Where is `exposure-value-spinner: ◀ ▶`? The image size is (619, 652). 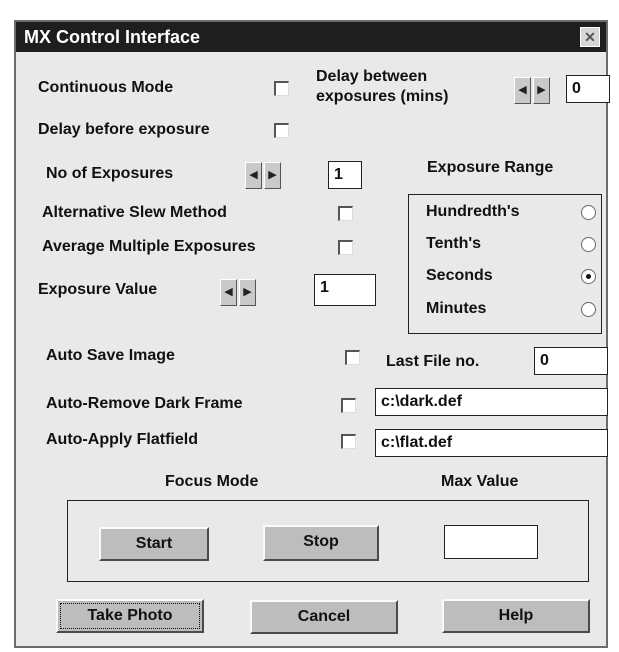
exposure-value-spinner: ◀ ▶ is located at coordinates (239, 292).